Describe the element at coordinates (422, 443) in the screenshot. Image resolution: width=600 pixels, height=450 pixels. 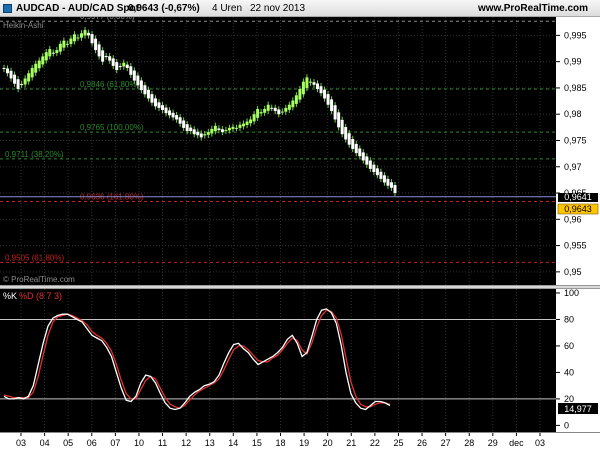
I see `time-tick-label: 26` at that location.